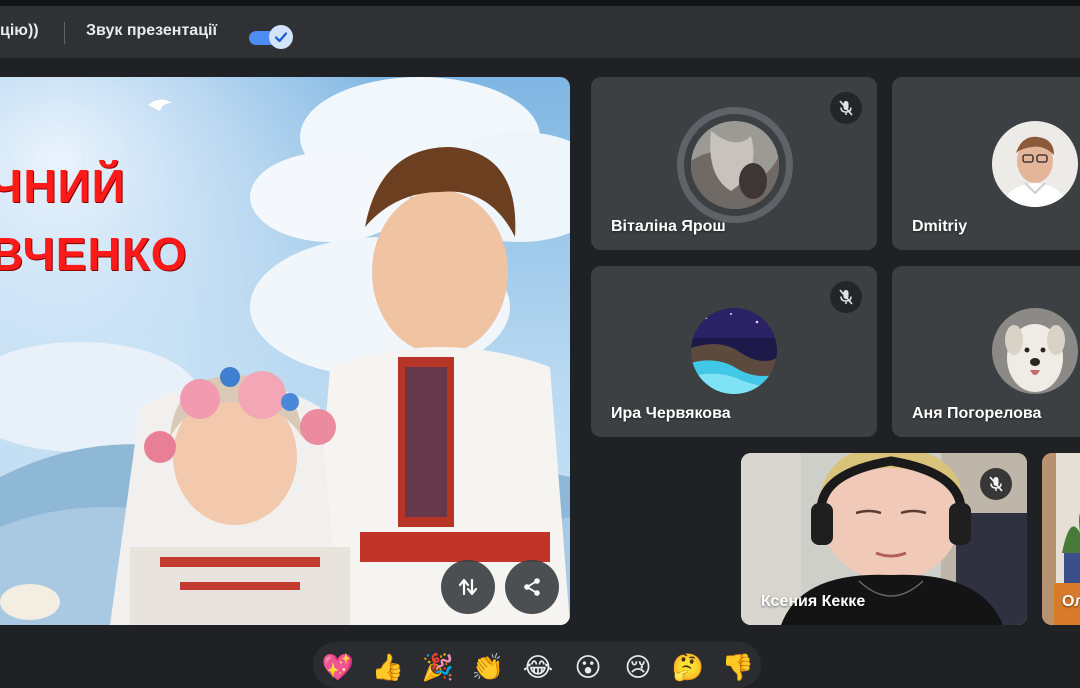 The height and width of the screenshot is (688, 1080). I want to click on participant-name: Ксения Кекке, so click(813, 601).